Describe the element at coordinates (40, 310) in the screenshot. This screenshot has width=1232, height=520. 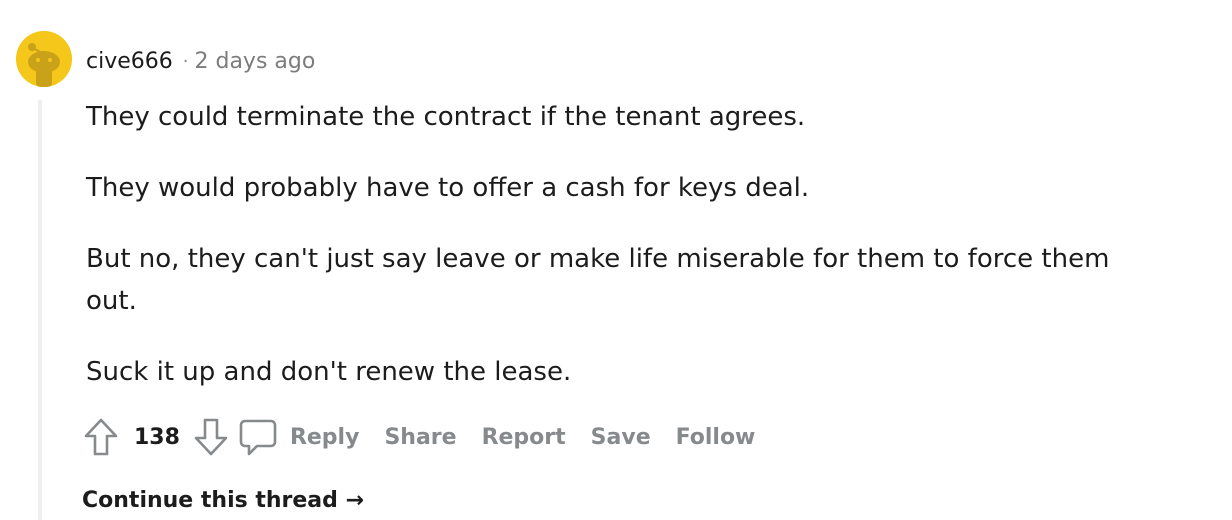
I see `thread-line` at that location.